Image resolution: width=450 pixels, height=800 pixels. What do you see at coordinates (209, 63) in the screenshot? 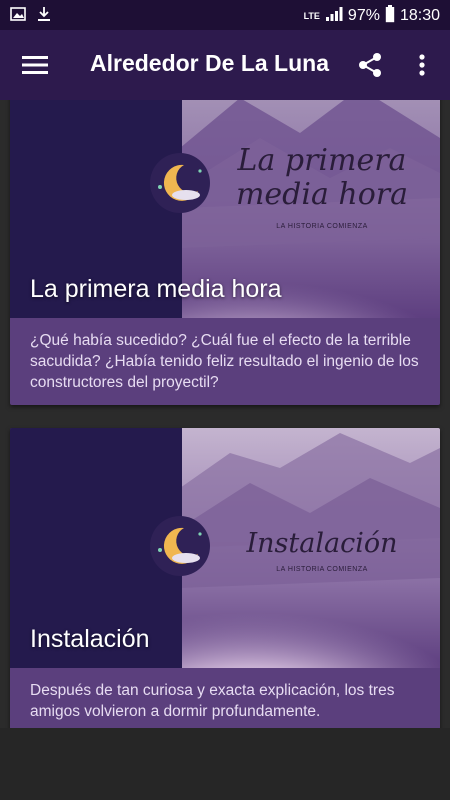
I see `app-title: Alrededor De La Luna` at bounding box center [209, 63].